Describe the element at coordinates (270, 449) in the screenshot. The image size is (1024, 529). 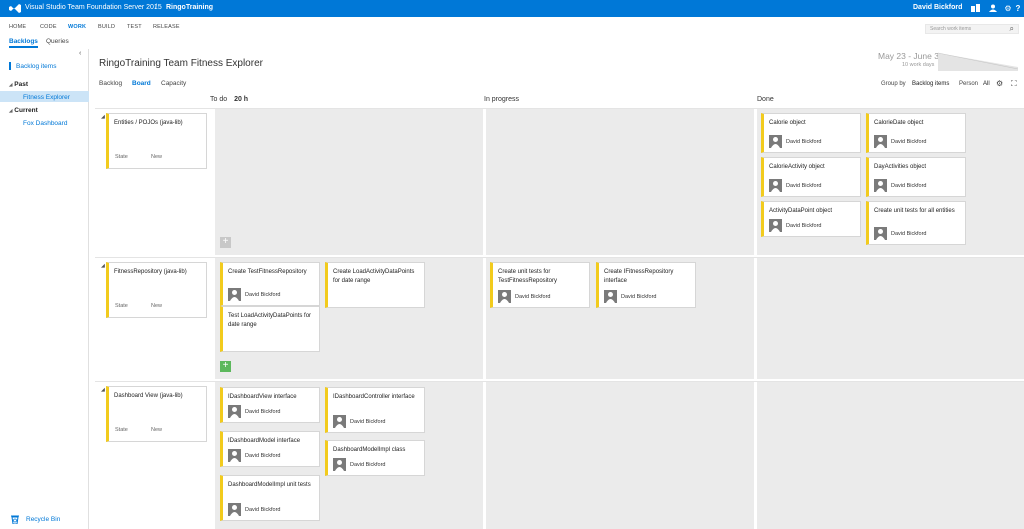
I see `task-card: IDashboardModel interface David Bickford` at that location.